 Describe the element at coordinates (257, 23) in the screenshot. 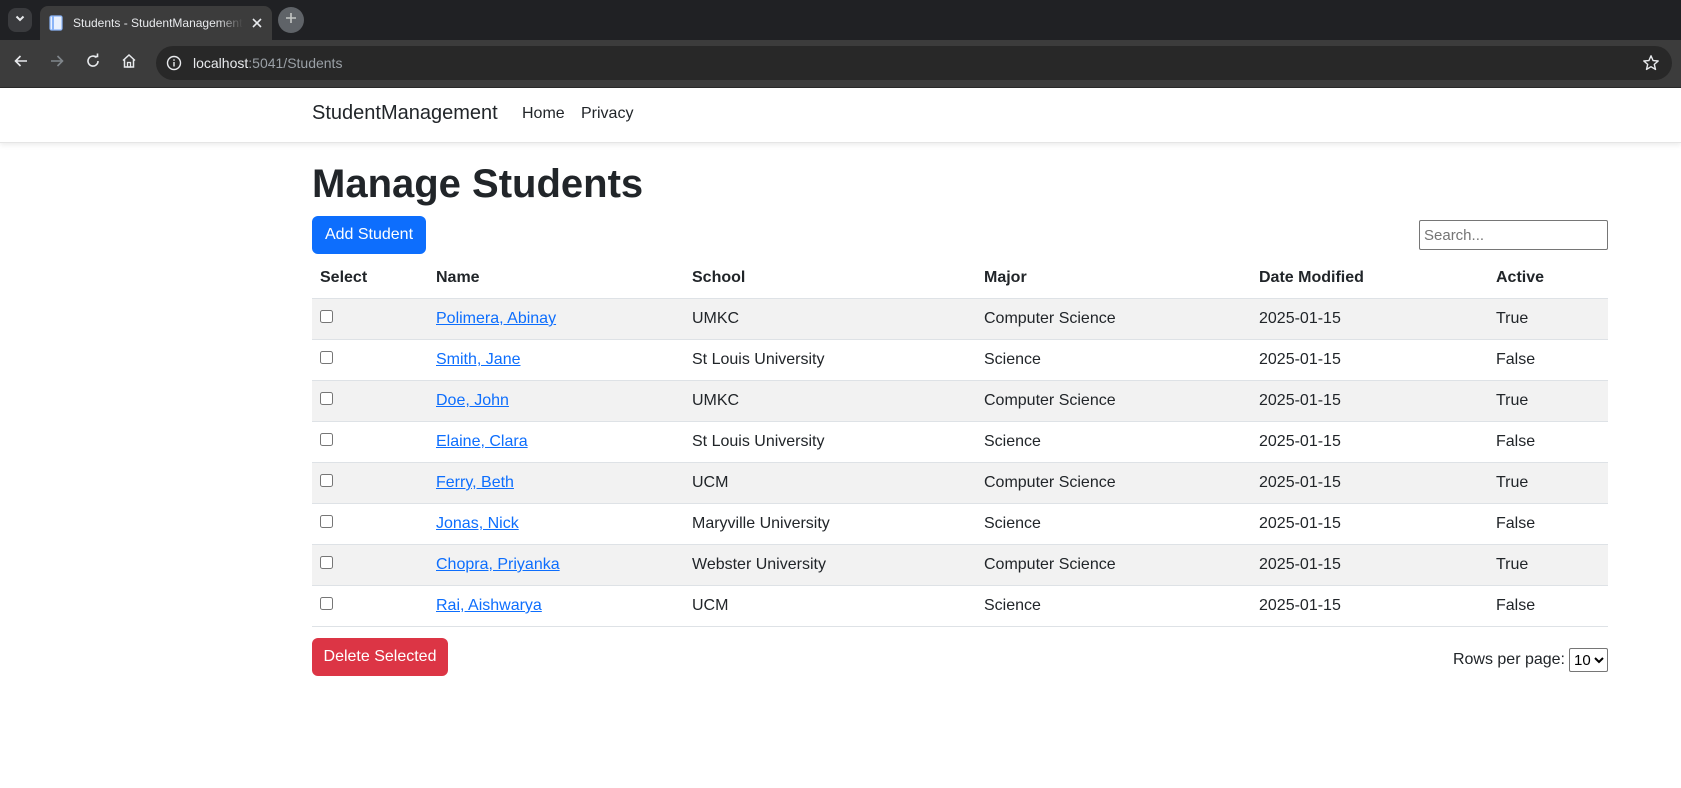

I see `close-icon` at that location.